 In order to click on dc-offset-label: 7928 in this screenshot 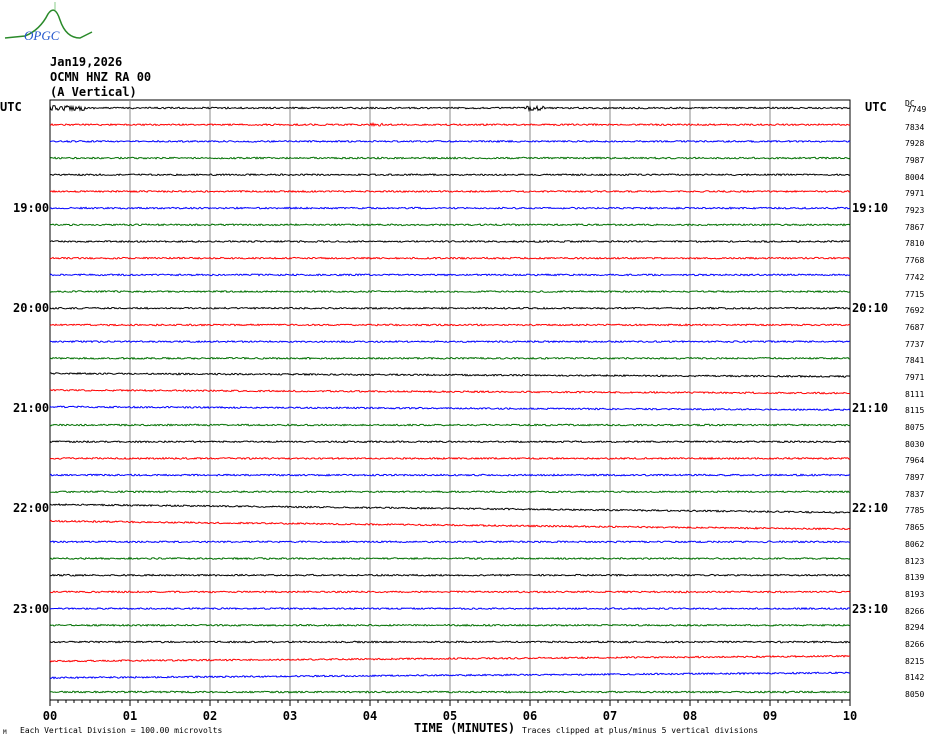, I will do `click(915, 144)`.